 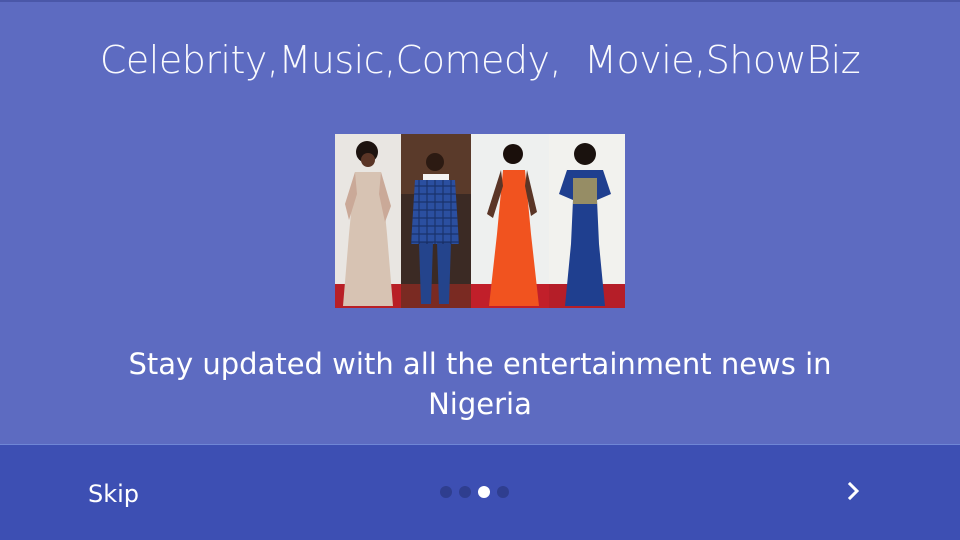 I want to click on slide-heading: Celebrity,Music,Comedy, Movie,ShowBiz, so click(x=480, y=60).